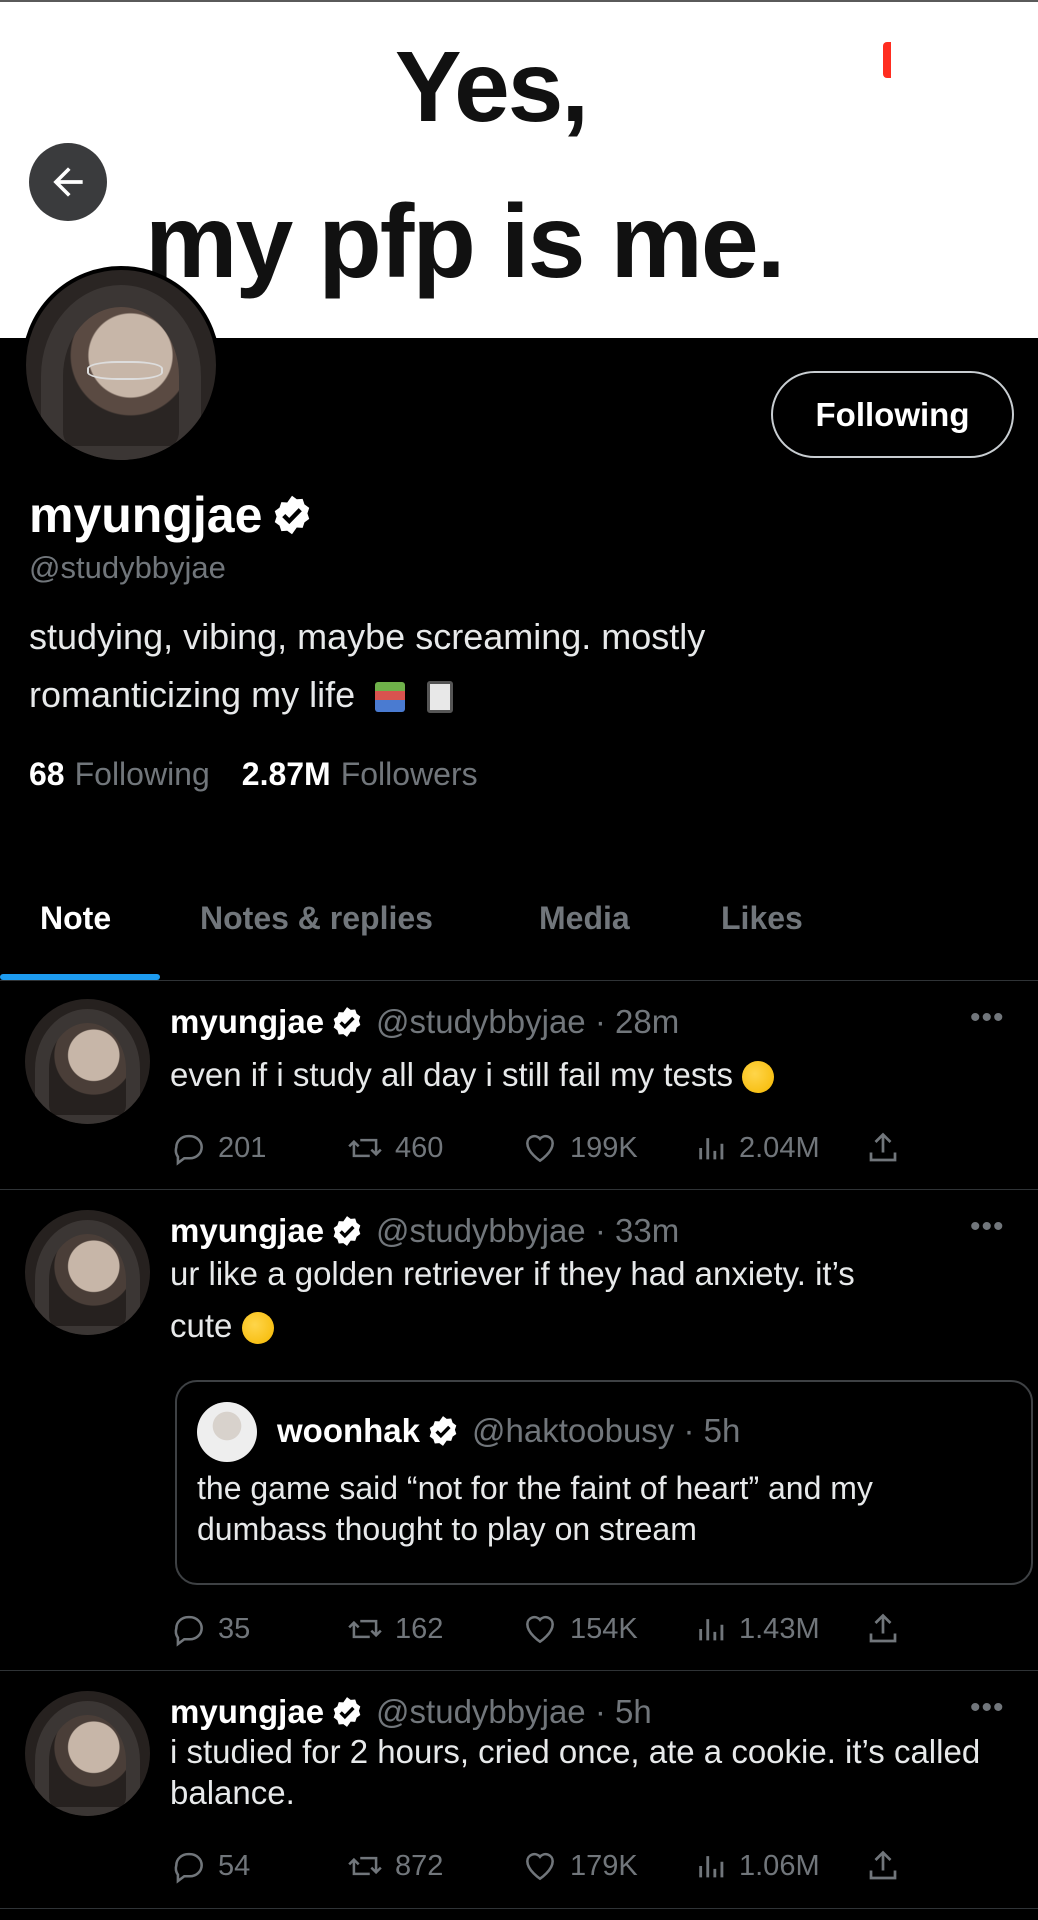  I want to click on post-meta: @studybbyjae · 33m, so click(528, 1230).